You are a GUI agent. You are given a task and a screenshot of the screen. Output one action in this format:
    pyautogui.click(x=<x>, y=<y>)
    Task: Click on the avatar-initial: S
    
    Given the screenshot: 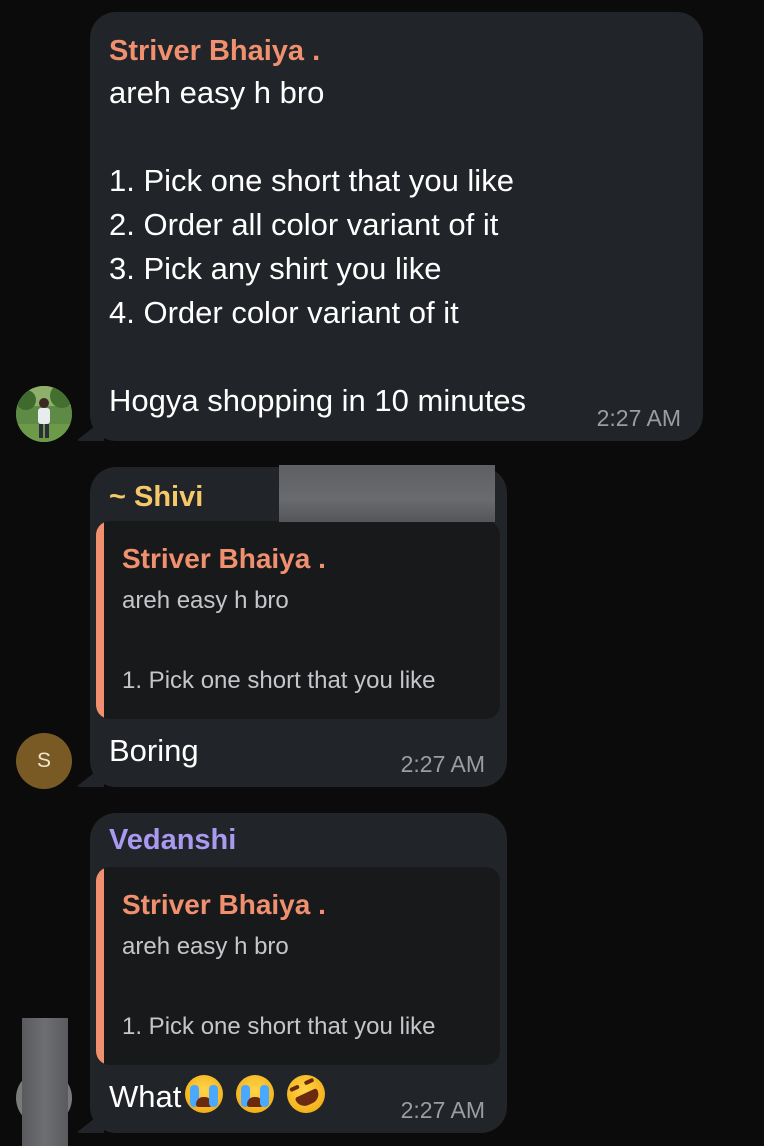 What is the action you would take?
    pyautogui.click(x=43, y=760)
    